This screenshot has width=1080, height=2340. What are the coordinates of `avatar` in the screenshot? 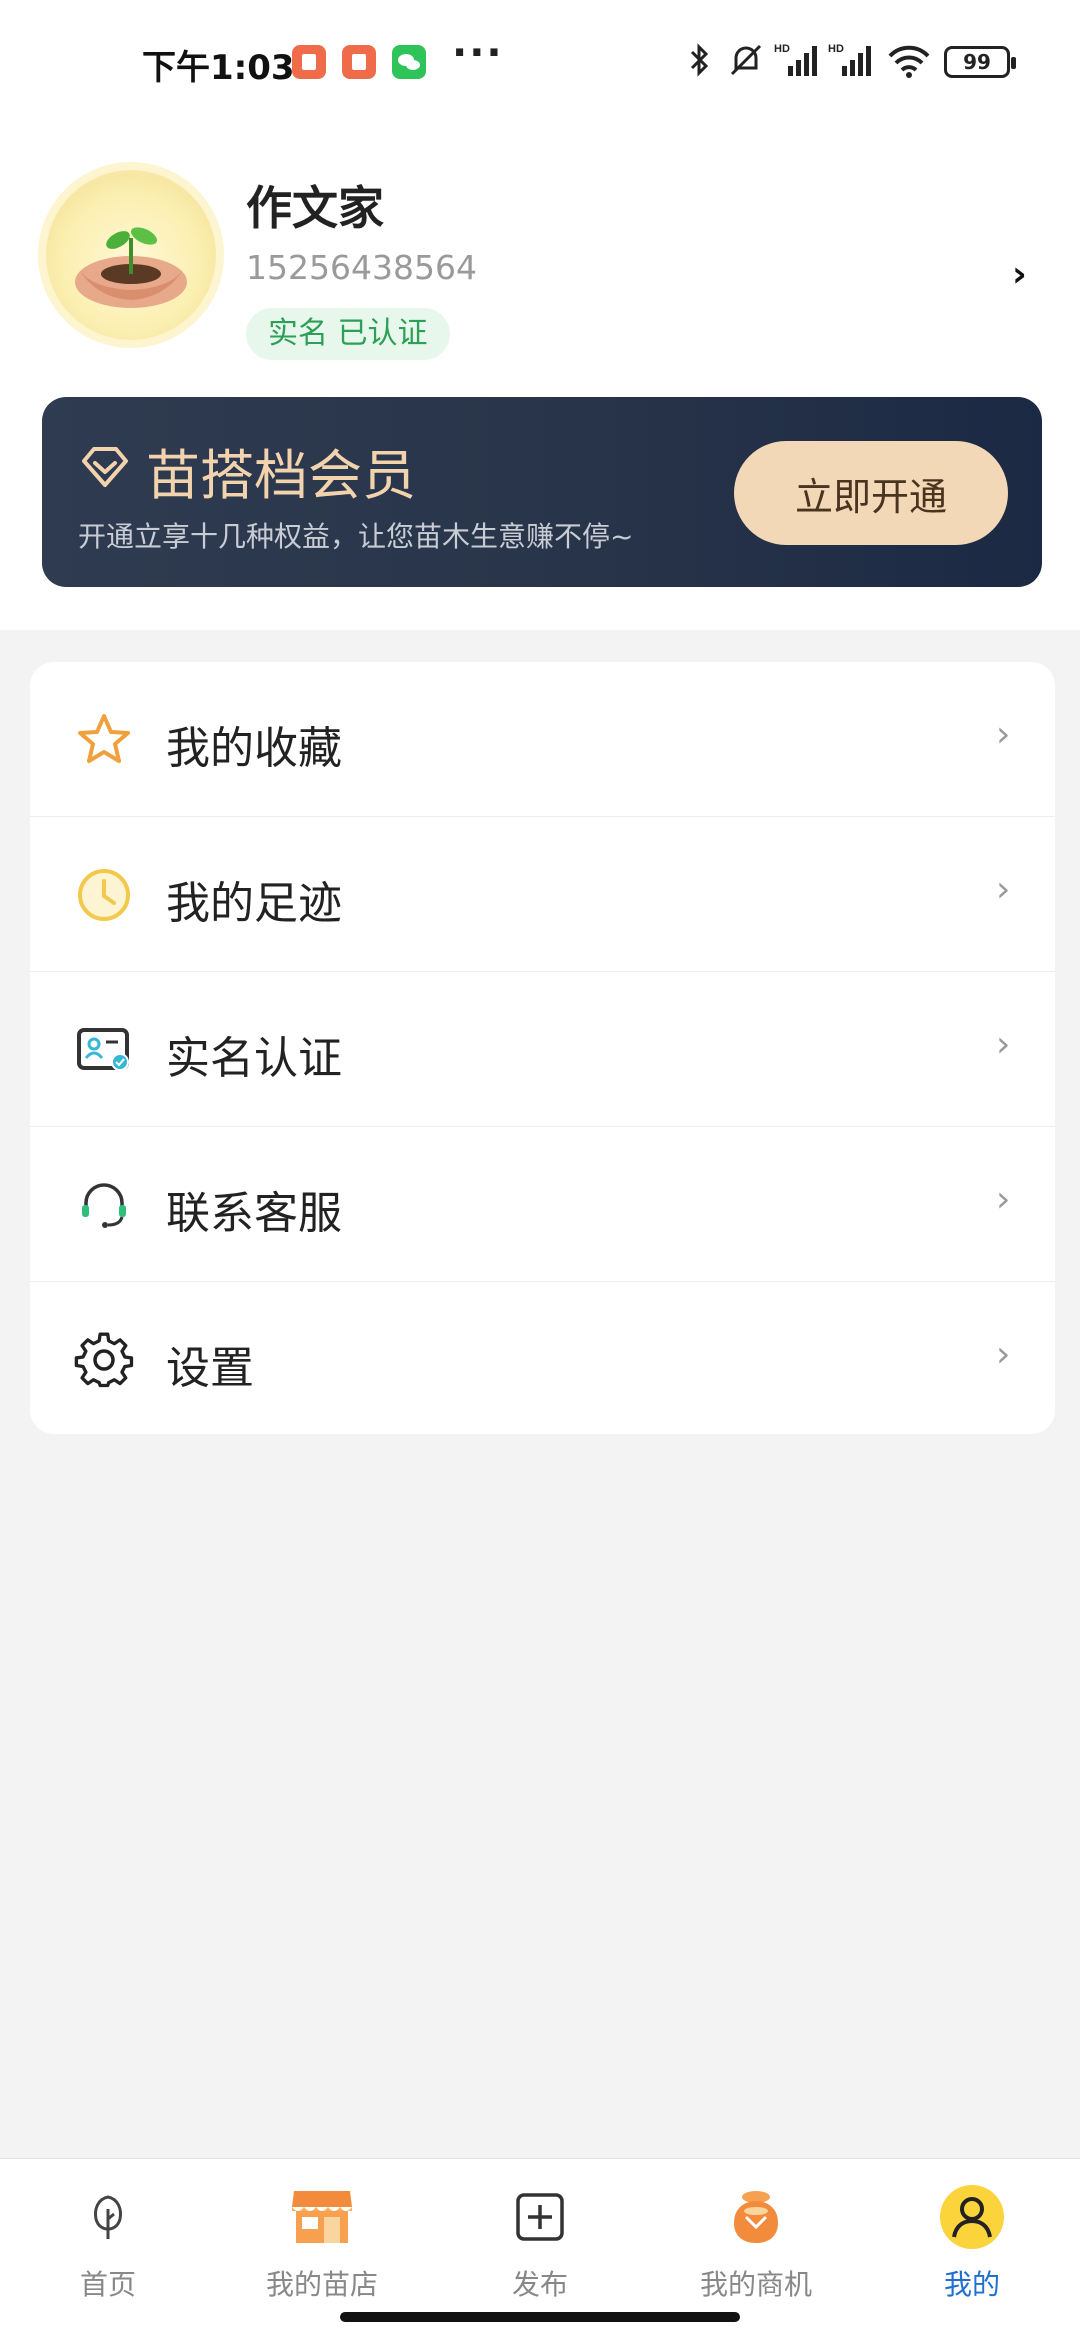 It's located at (131, 255).